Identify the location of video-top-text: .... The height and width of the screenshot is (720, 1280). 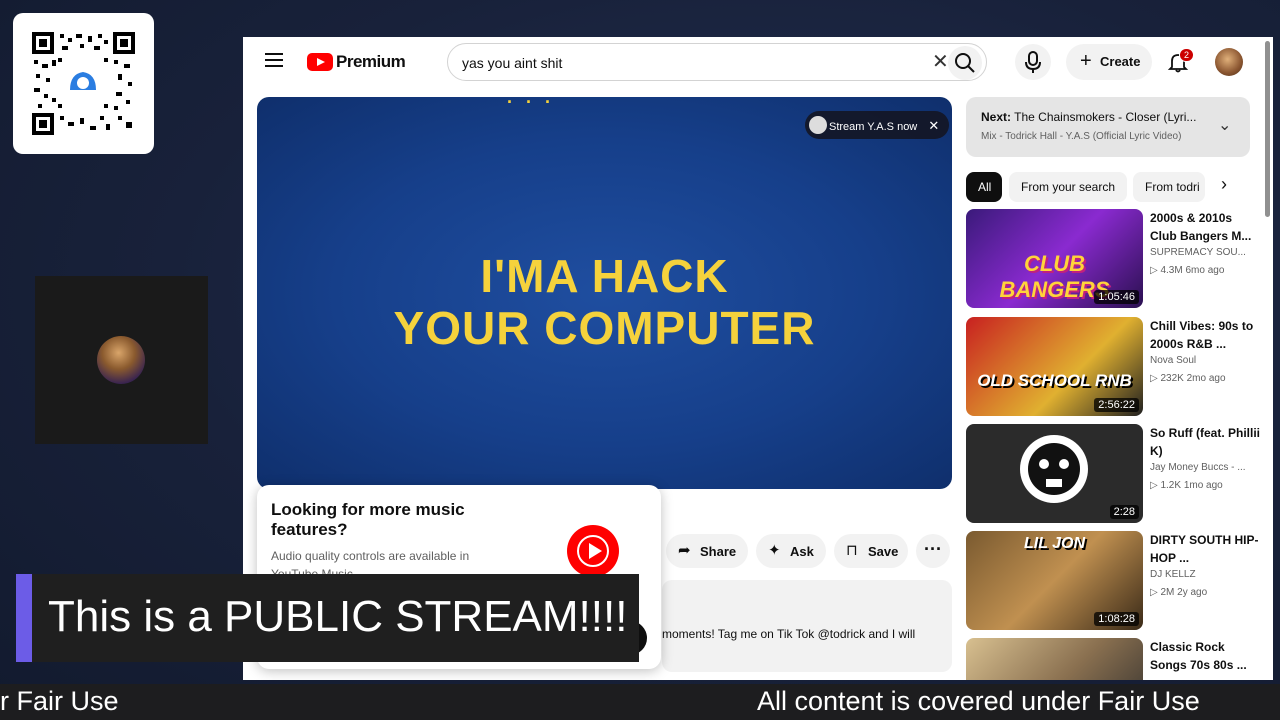
(536, 102).